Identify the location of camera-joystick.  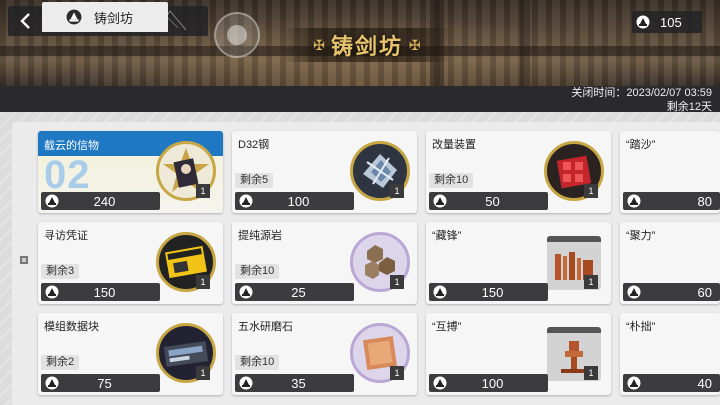
(237, 35).